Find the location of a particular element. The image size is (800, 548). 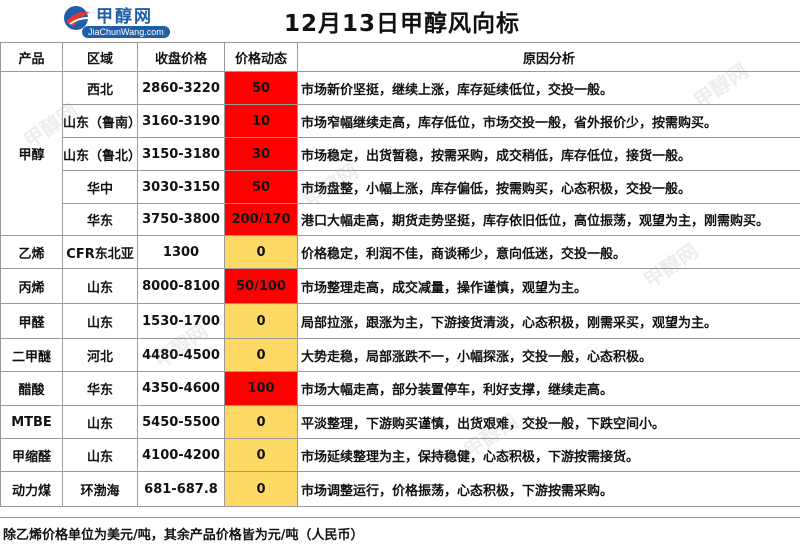

reason-cell: 市场整理走高，成交减量，操作谨慎，观望为主。 is located at coordinates (549, 286).